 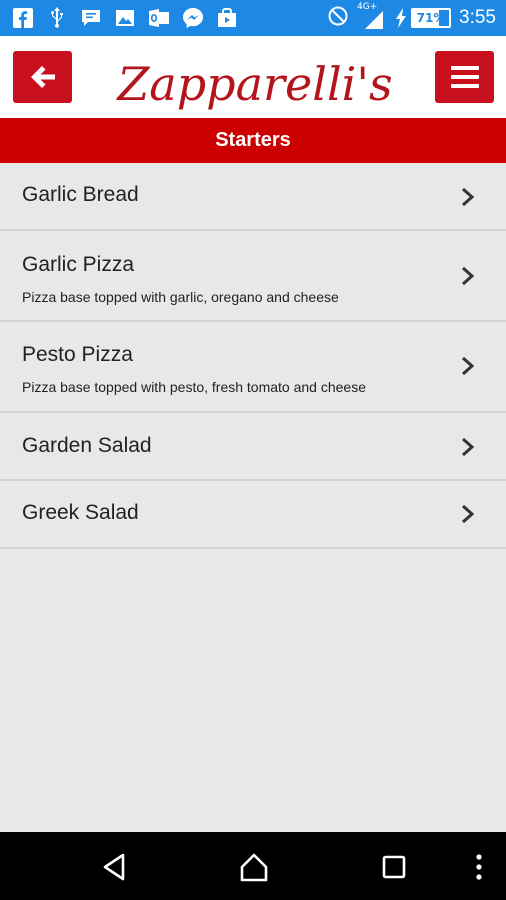 What do you see at coordinates (253, 18) in the screenshot?
I see `status-bar: 4G+ 71% 3:55` at bounding box center [253, 18].